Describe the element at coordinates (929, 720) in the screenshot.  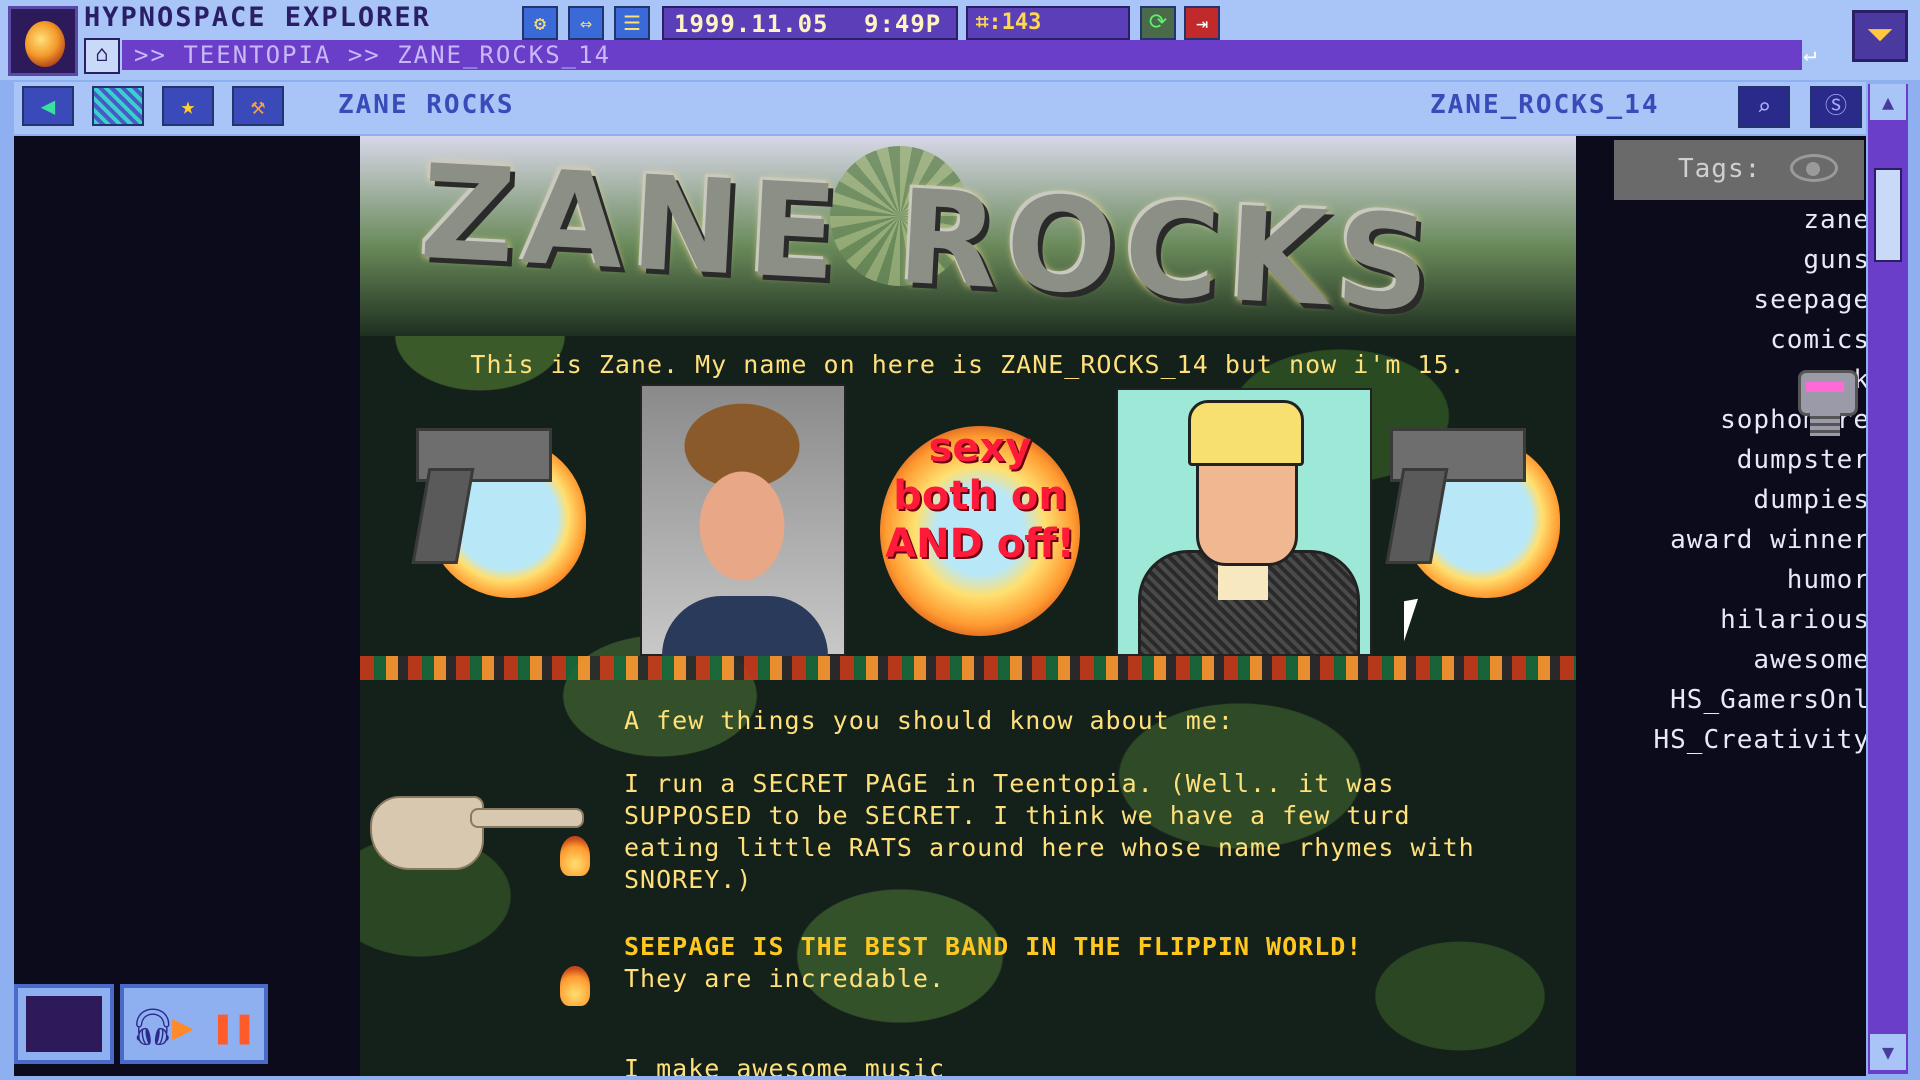
I see `about-heading: A few things you should know about me:` at that location.